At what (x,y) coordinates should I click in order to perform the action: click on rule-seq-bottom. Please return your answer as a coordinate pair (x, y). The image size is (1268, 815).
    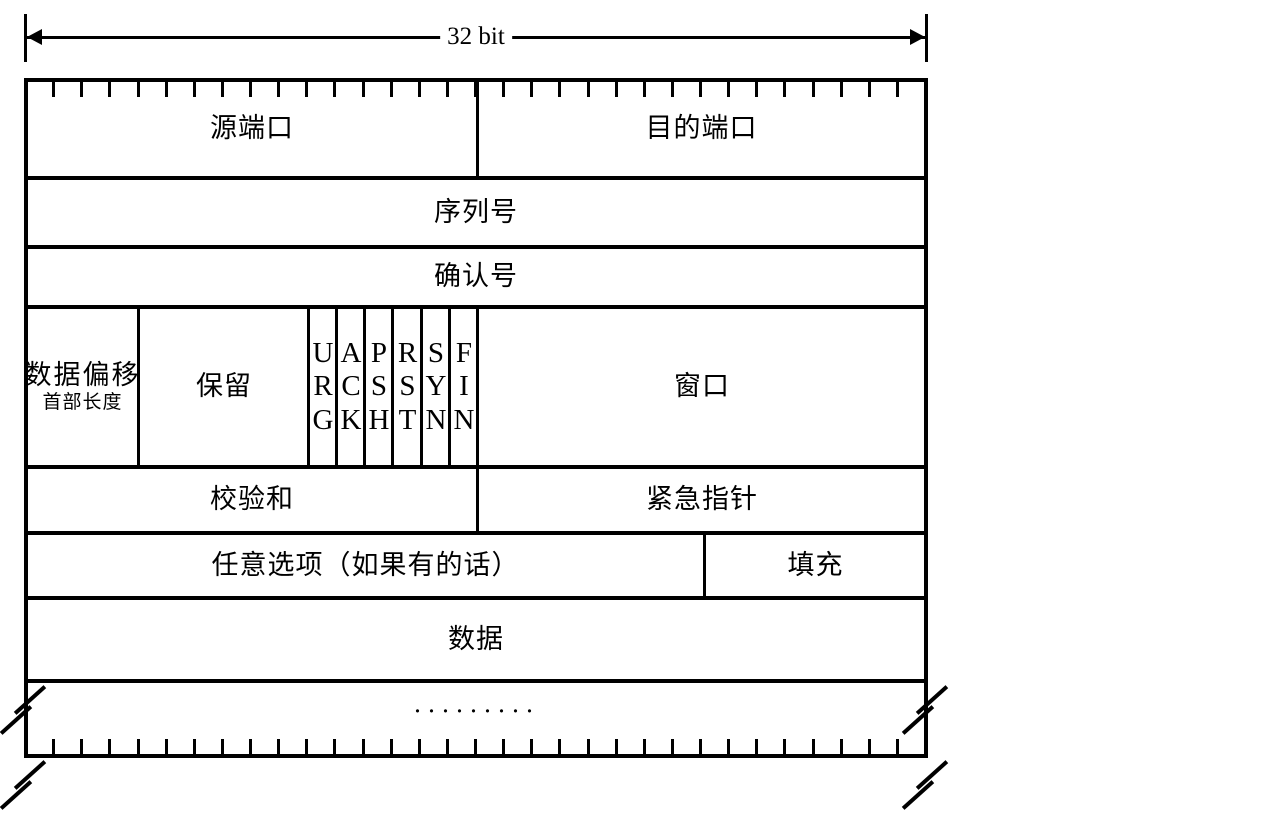
    Looking at the image, I should click on (476, 247).